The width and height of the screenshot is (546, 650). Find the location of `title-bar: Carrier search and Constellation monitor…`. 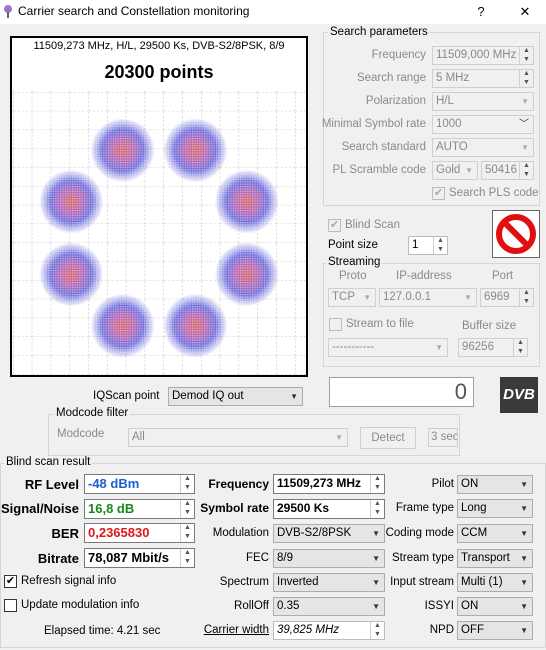

title-bar: Carrier search and Constellation monitor… is located at coordinates (273, 12).